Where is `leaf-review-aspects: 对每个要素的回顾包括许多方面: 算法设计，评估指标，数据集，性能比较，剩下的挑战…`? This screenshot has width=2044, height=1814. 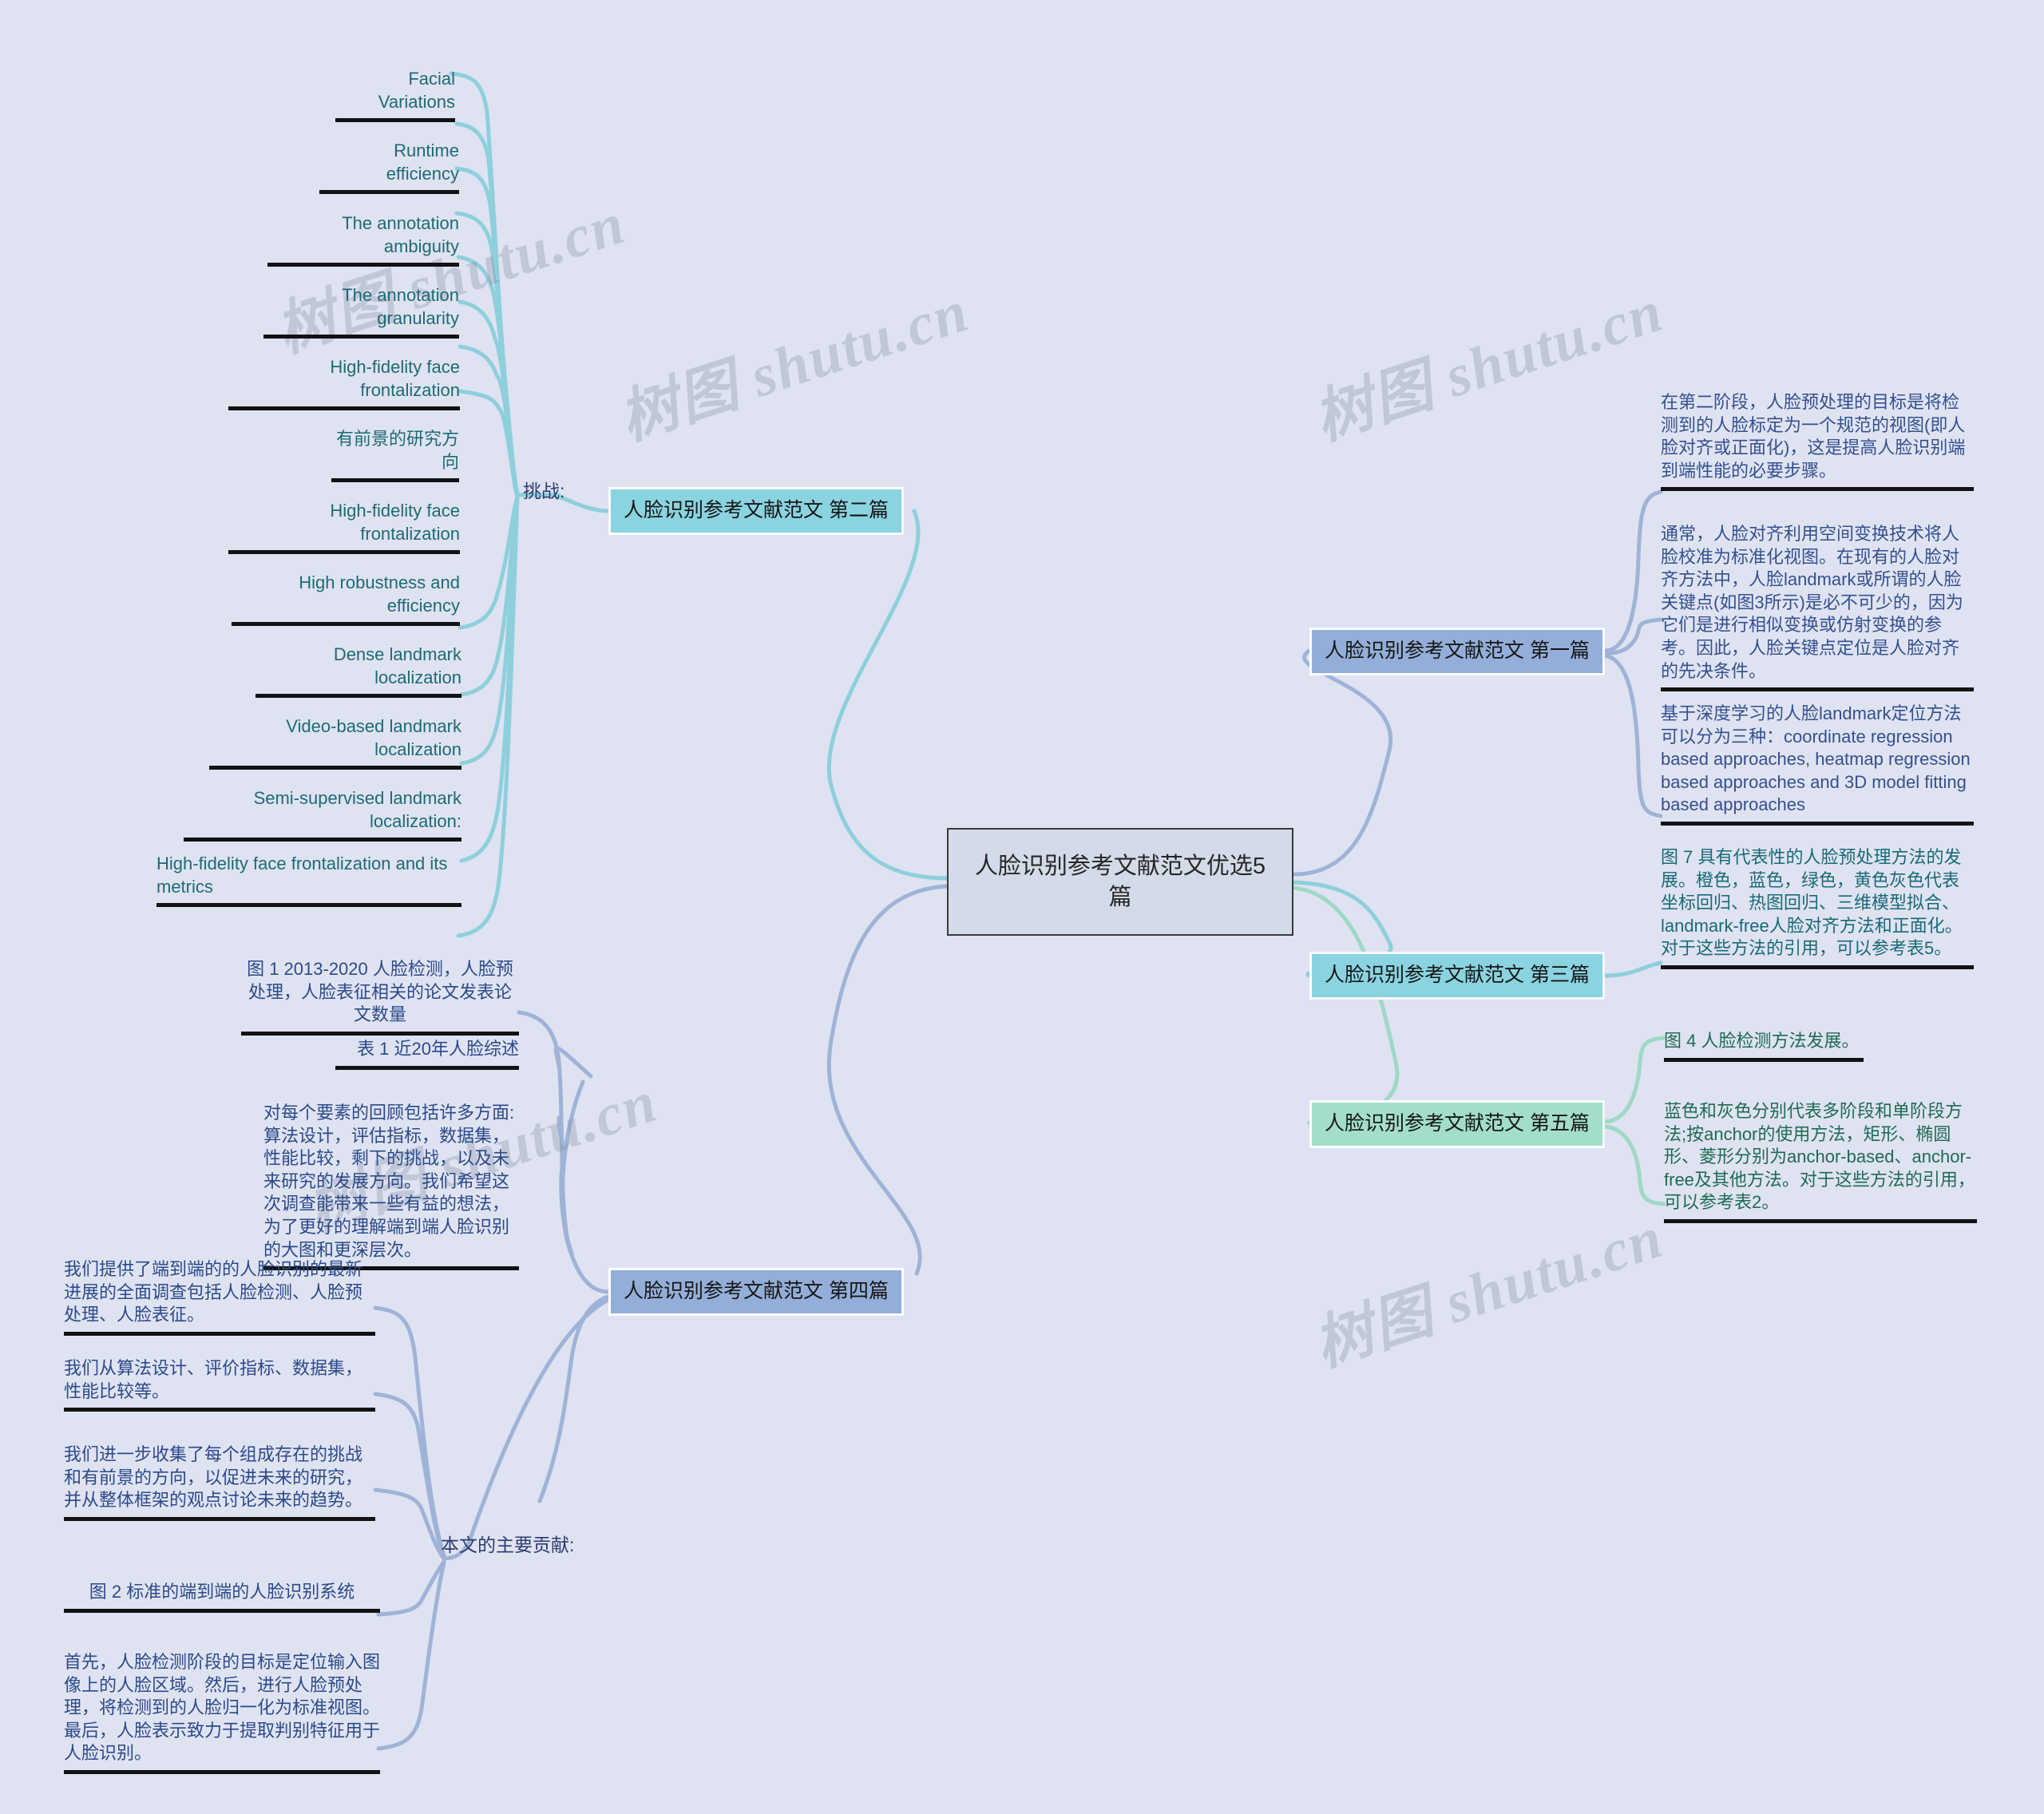 leaf-review-aspects: 对每个要素的回顾包括许多方面: 算法设计，评估指标，数据集，性能比较，剩下的挑战… is located at coordinates (391, 1187).